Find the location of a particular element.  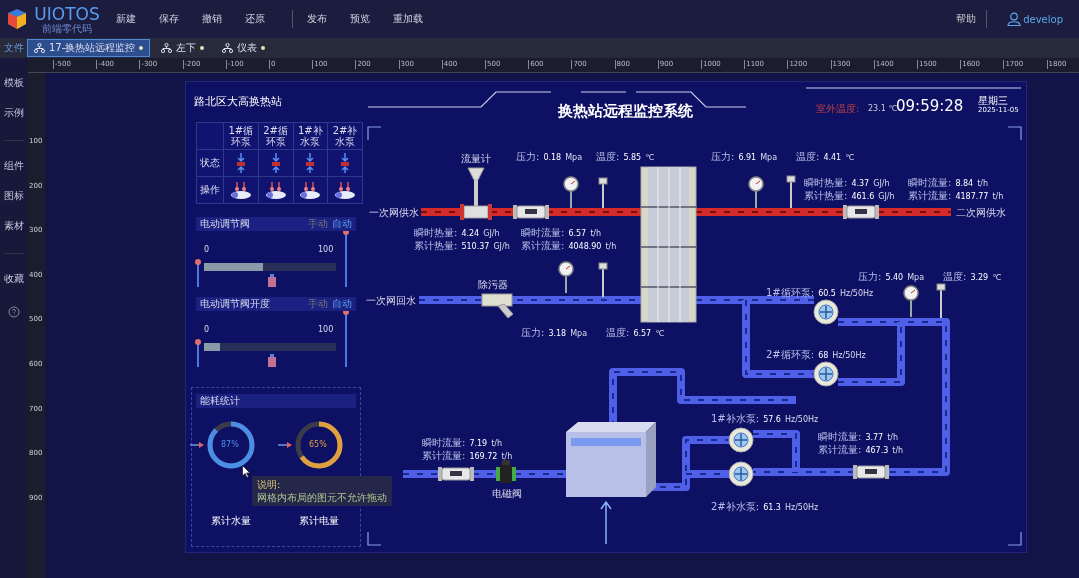

menu-button: 撤销 is located at coordinates (223, 19).